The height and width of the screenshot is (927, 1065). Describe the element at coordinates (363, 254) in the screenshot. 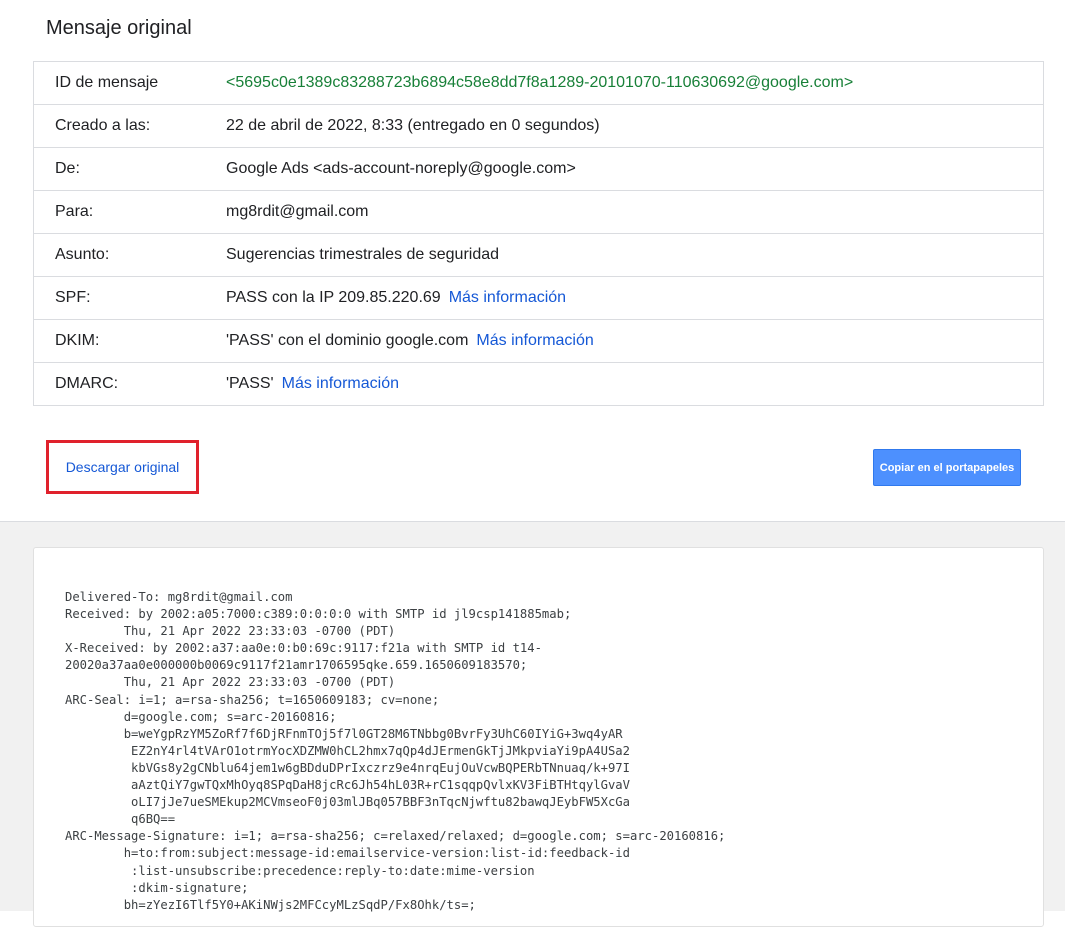

I see `header-value-subject: Sugerencias trimestrales de seguridad` at that location.